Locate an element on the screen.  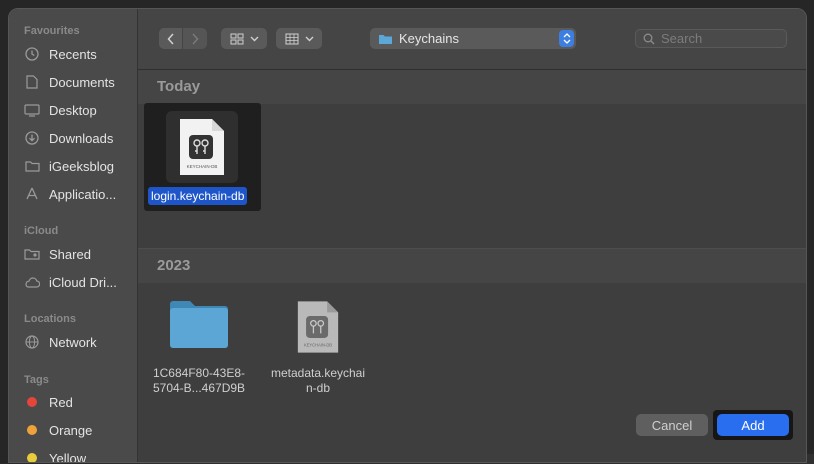
sidebar-tag-yellow: Yellow is located at coordinates (73, 454).